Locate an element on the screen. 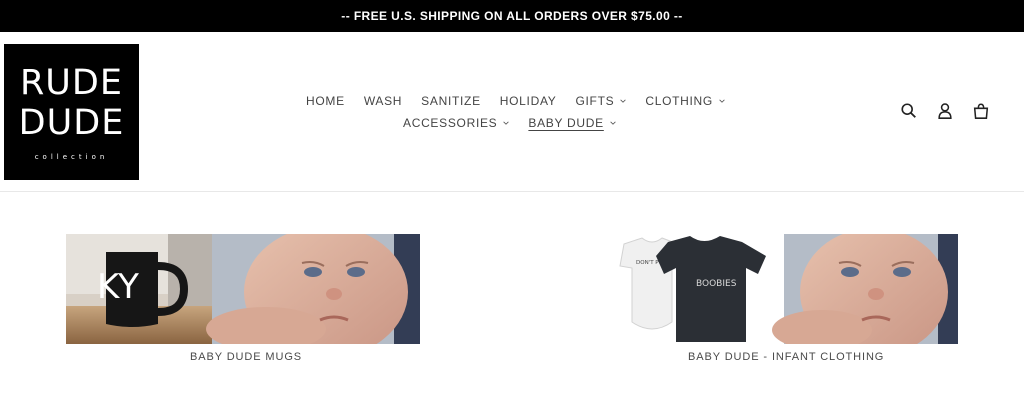 Image resolution: width=1024 pixels, height=406 pixels. search-icon is located at coordinates (909, 111).